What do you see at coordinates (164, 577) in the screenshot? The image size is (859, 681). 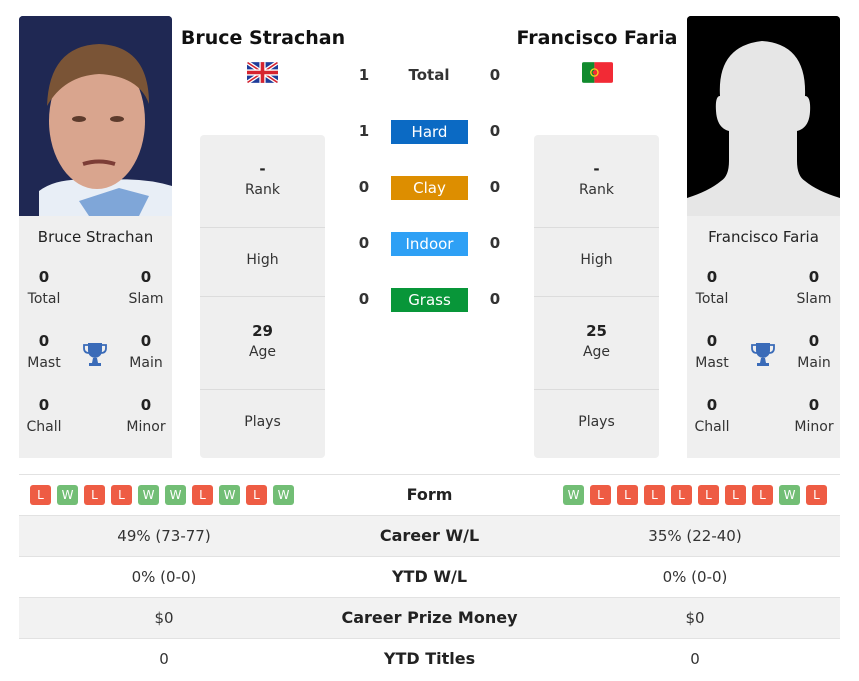 I see `ytd-wl-left: 0% (0-0)` at bounding box center [164, 577].